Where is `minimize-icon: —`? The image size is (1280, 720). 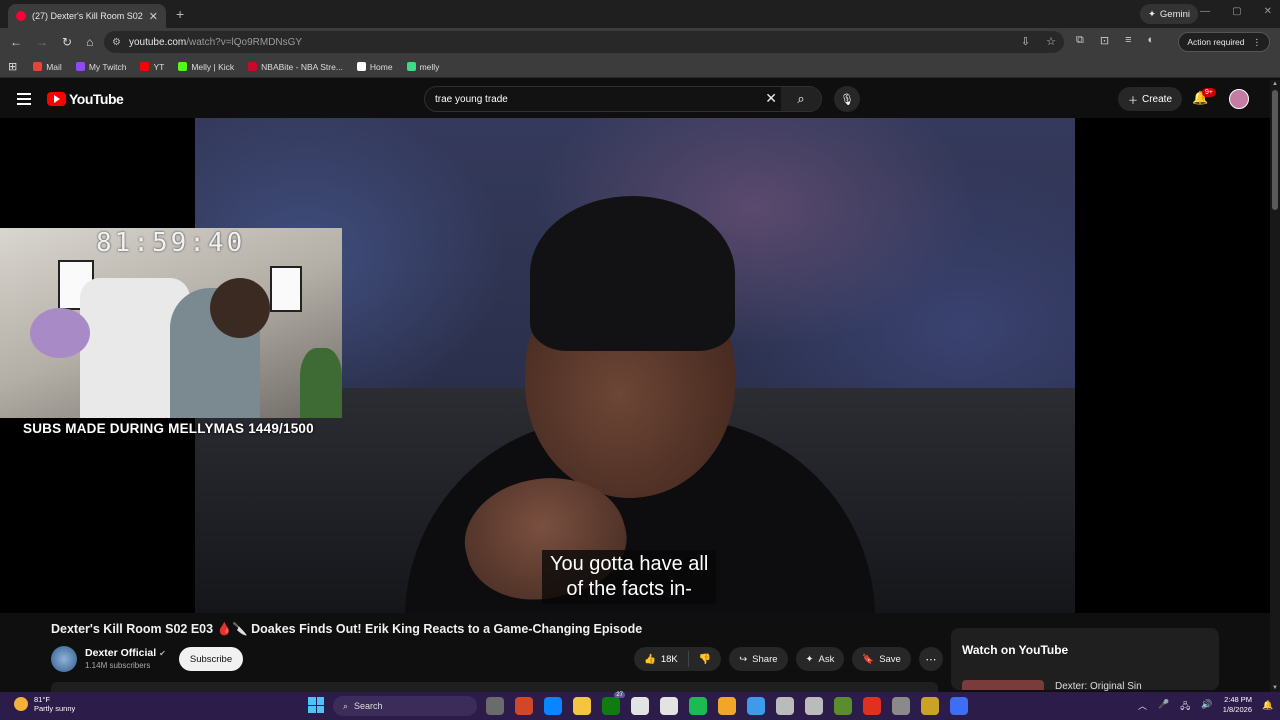 minimize-icon: — is located at coordinates (1205, 11).